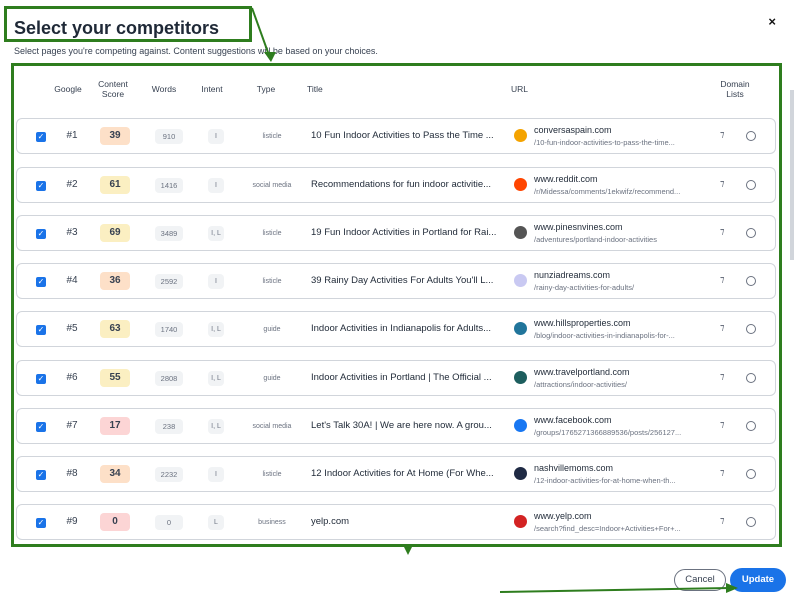 The height and width of the screenshot is (607, 794). Describe the element at coordinates (115, 233) in the screenshot. I see `content-score-badge: 69` at that location.